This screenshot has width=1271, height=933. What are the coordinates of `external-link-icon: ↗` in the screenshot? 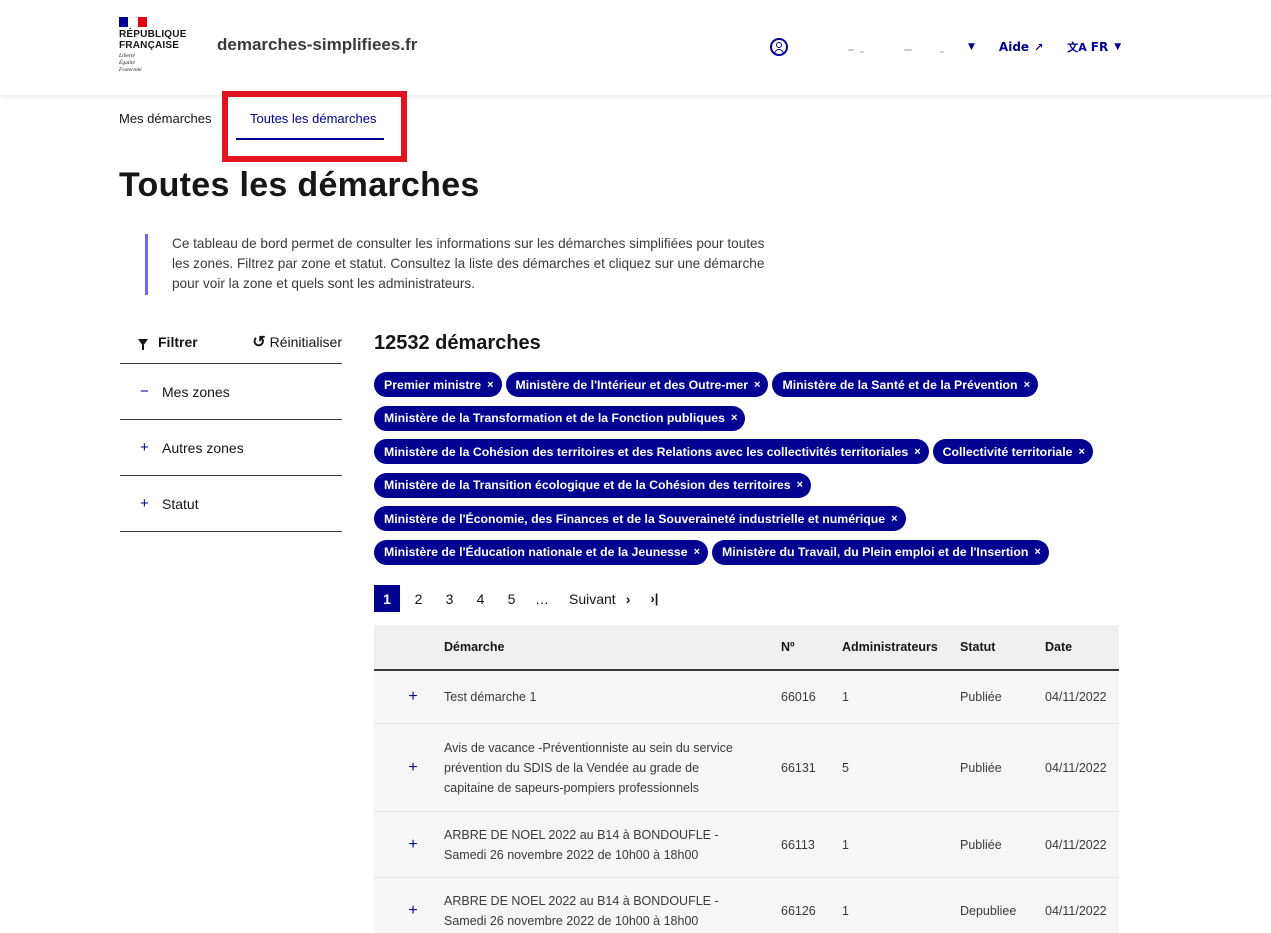 It's located at (1039, 47).